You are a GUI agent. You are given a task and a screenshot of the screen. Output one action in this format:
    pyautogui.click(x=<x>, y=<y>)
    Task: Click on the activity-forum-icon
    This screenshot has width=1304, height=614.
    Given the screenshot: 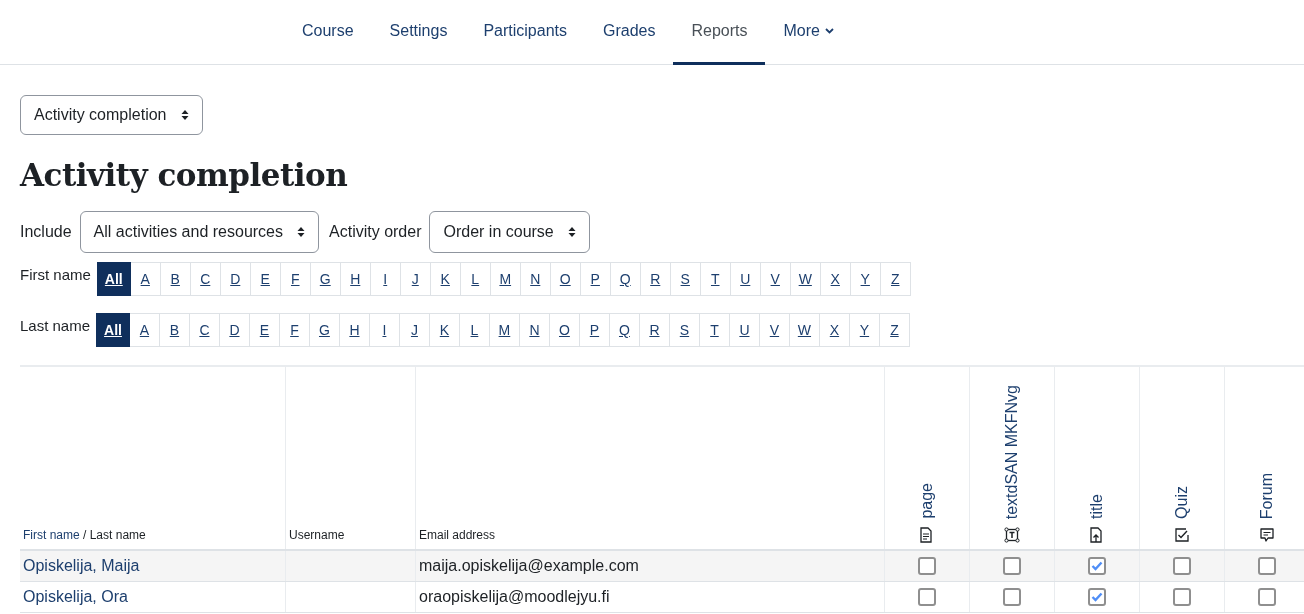 What is the action you would take?
    pyautogui.click(x=1267, y=535)
    